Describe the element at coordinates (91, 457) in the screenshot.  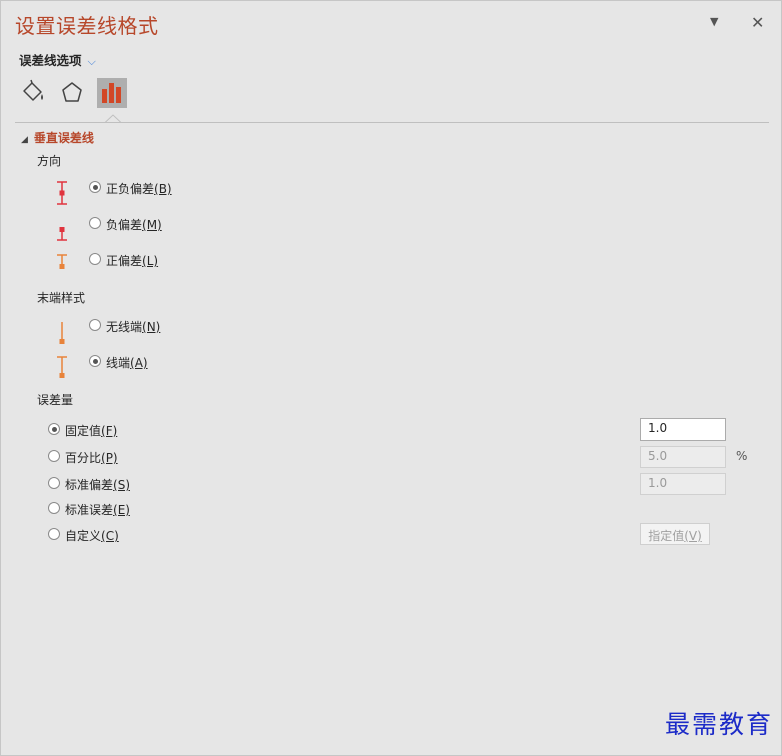
I see `radio-percentage-label: 百分比(P)` at that location.